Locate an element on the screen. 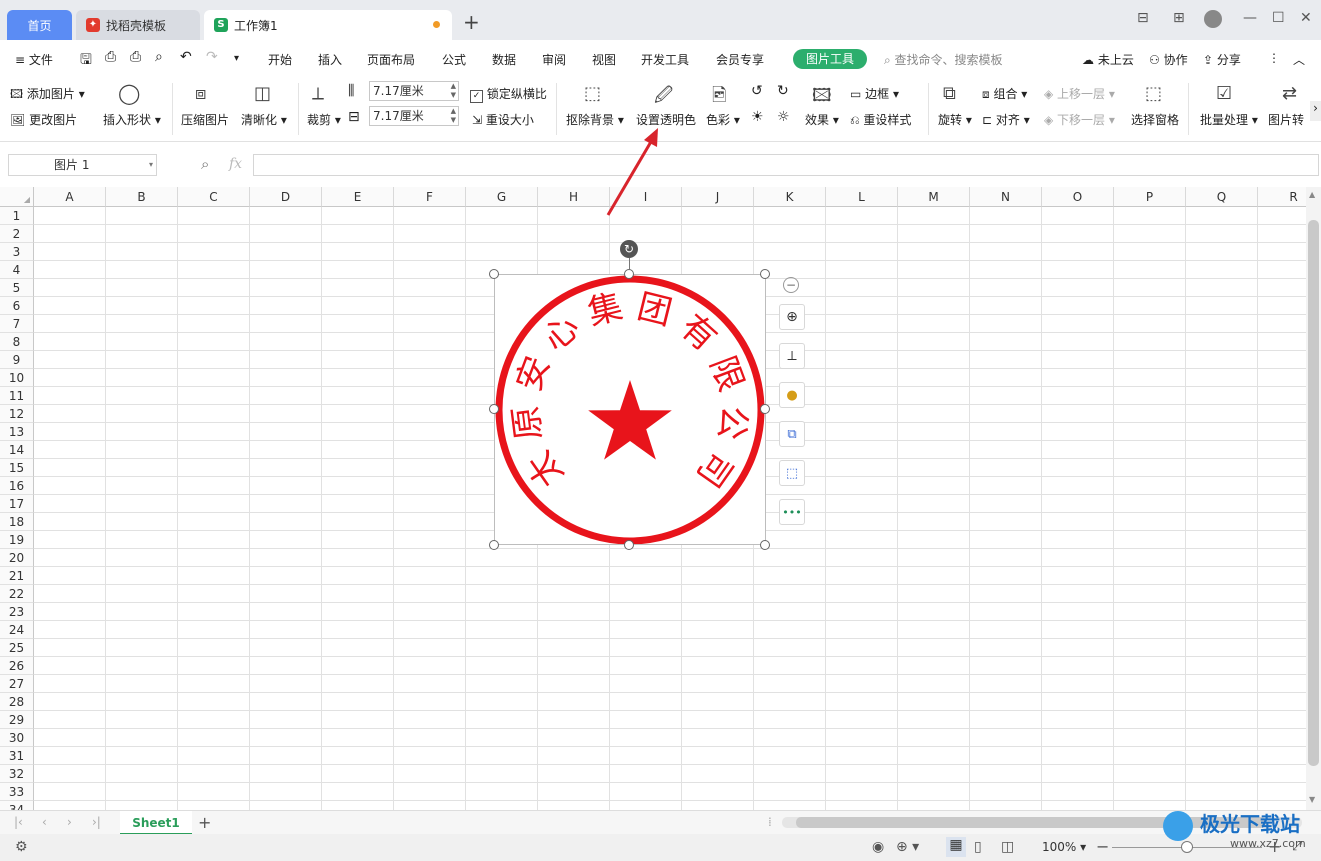  row-header: 33 is located at coordinates (17, 792).